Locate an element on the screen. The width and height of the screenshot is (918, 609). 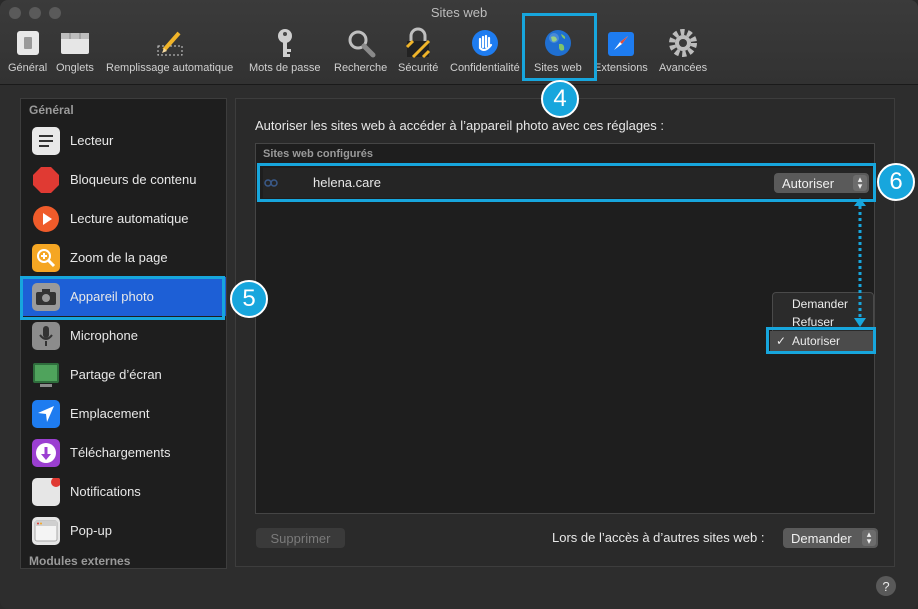
switch-icon is located at coordinates (28, 43).